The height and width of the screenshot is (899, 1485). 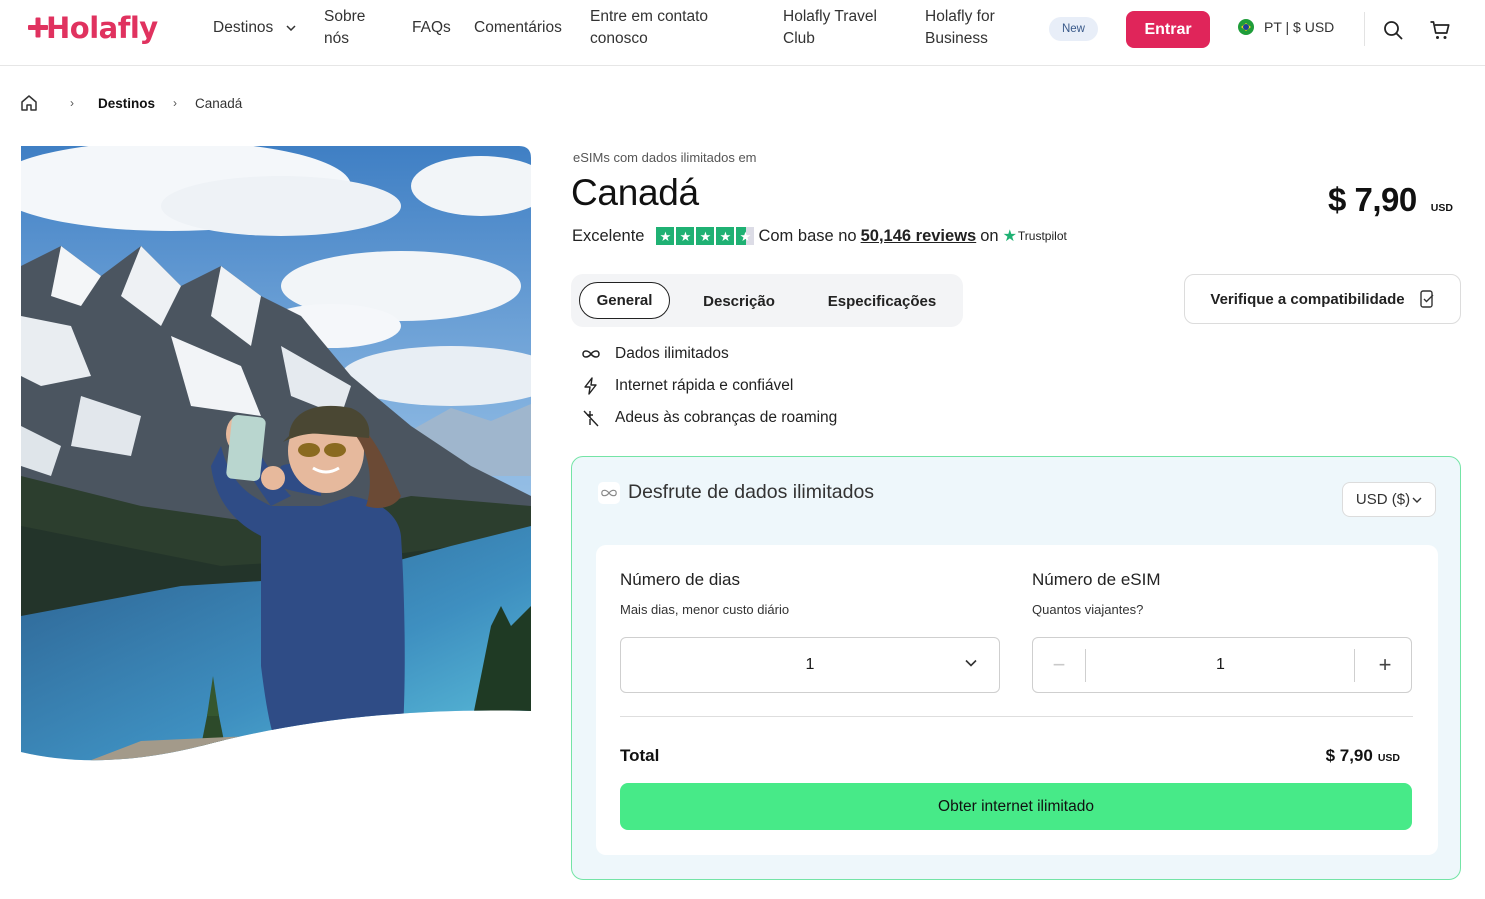 I want to click on breadcrumb-current: Canadá, so click(x=219, y=103).